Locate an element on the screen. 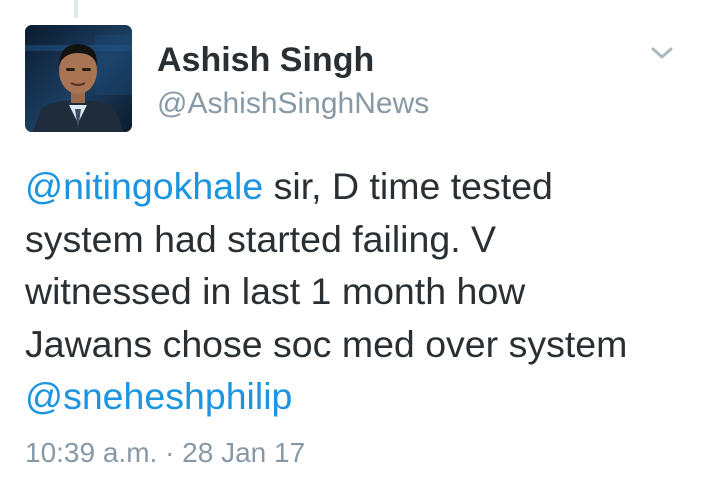 Image resolution: width=720 pixels, height=492 pixels. author-display-name: Ashish Singh is located at coordinates (265, 60).